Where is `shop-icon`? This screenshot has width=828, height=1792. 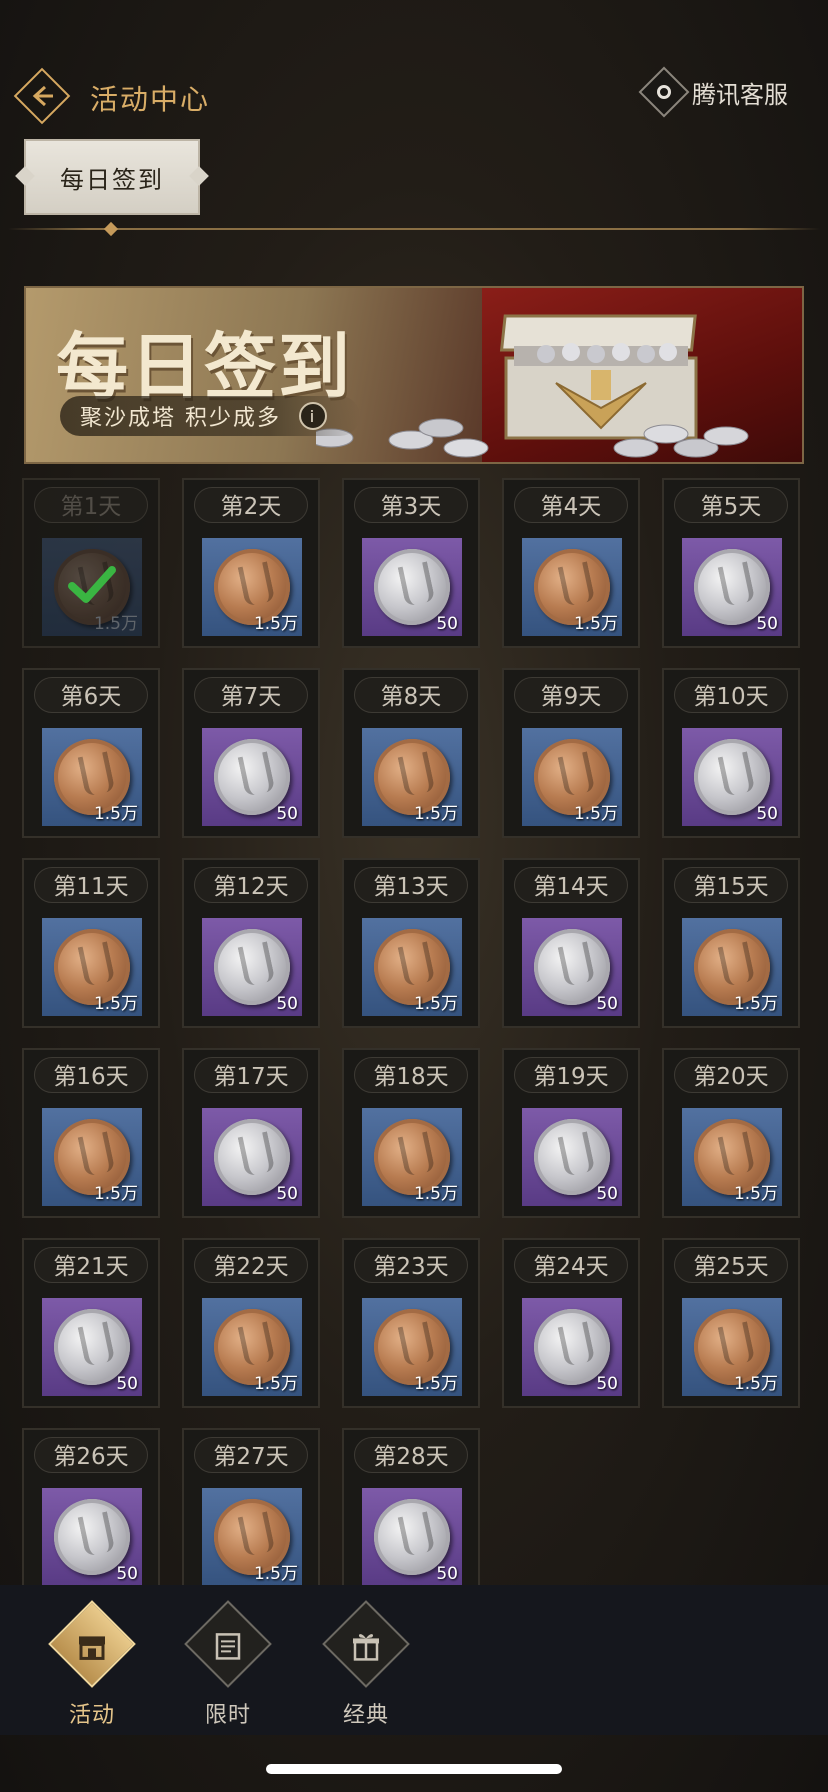
shop-icon is located at coordinates (92, 1644).